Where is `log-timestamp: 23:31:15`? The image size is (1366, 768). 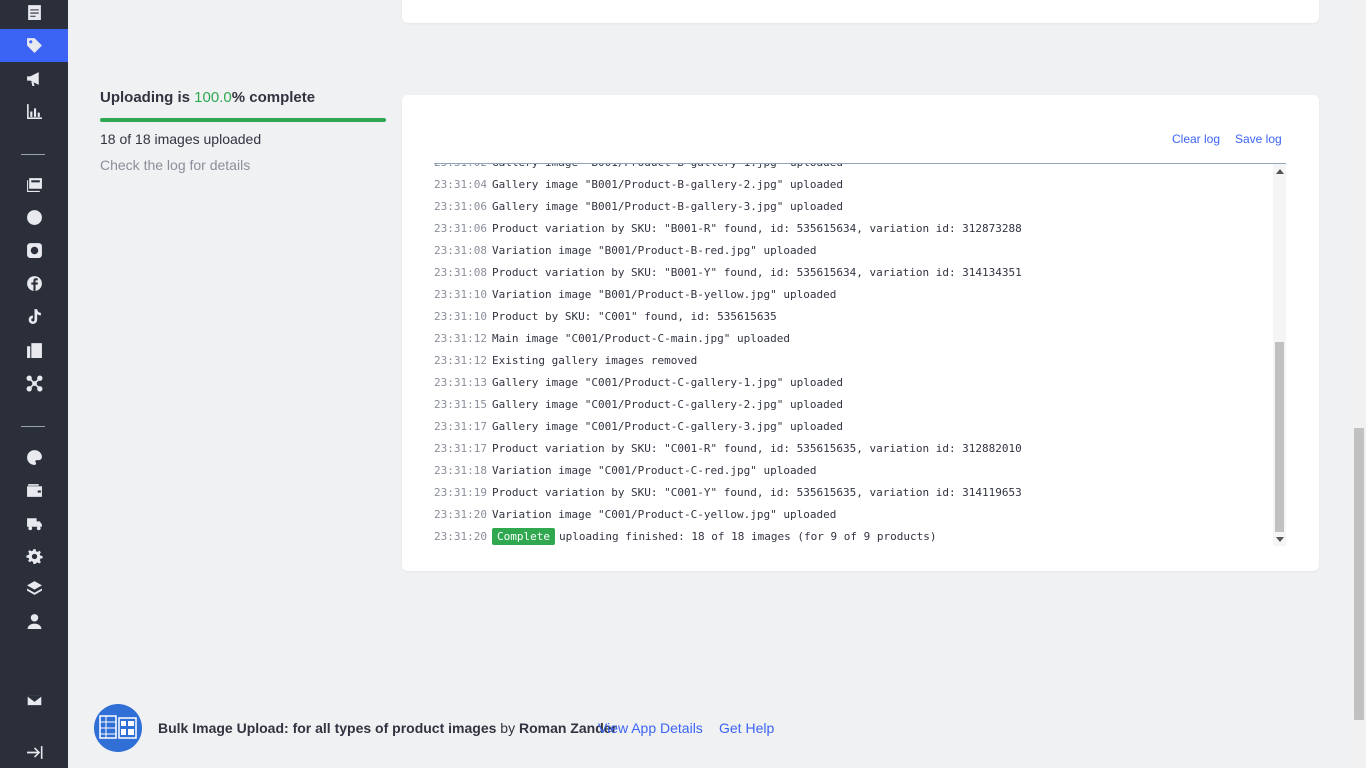 log-timestamp: 23:31:15 is located at coordinates (460, 404).